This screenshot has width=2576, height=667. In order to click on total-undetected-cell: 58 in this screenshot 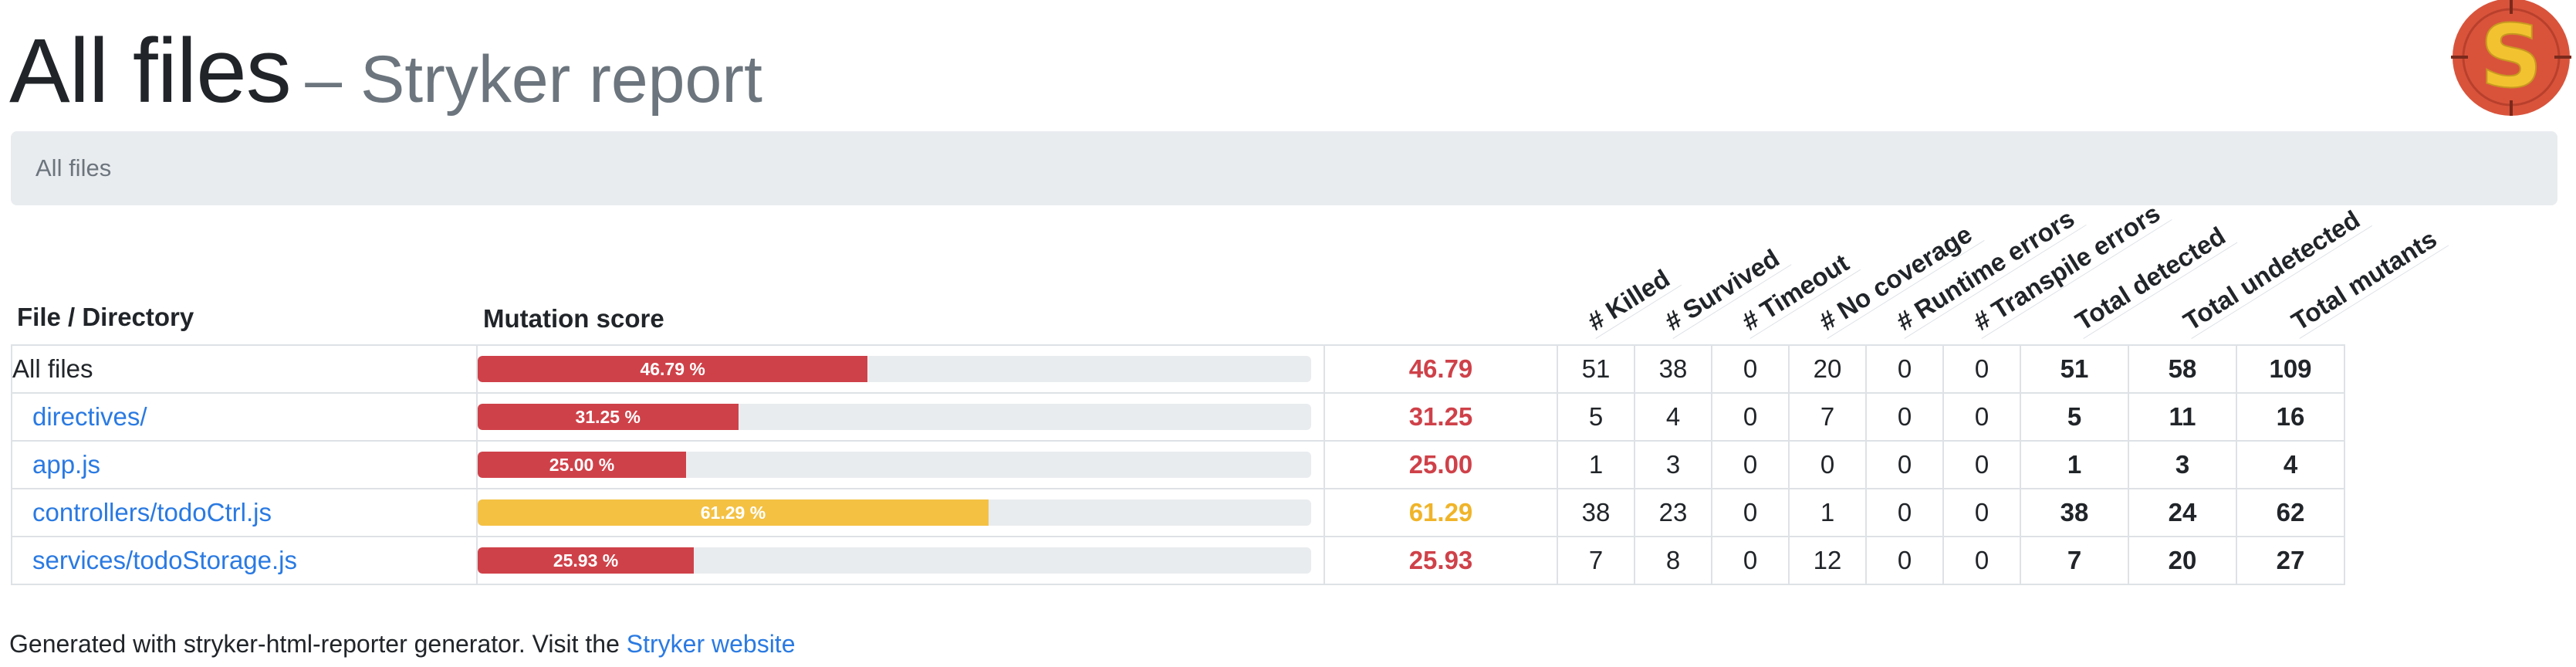, I will do `click(2182, 369)`.